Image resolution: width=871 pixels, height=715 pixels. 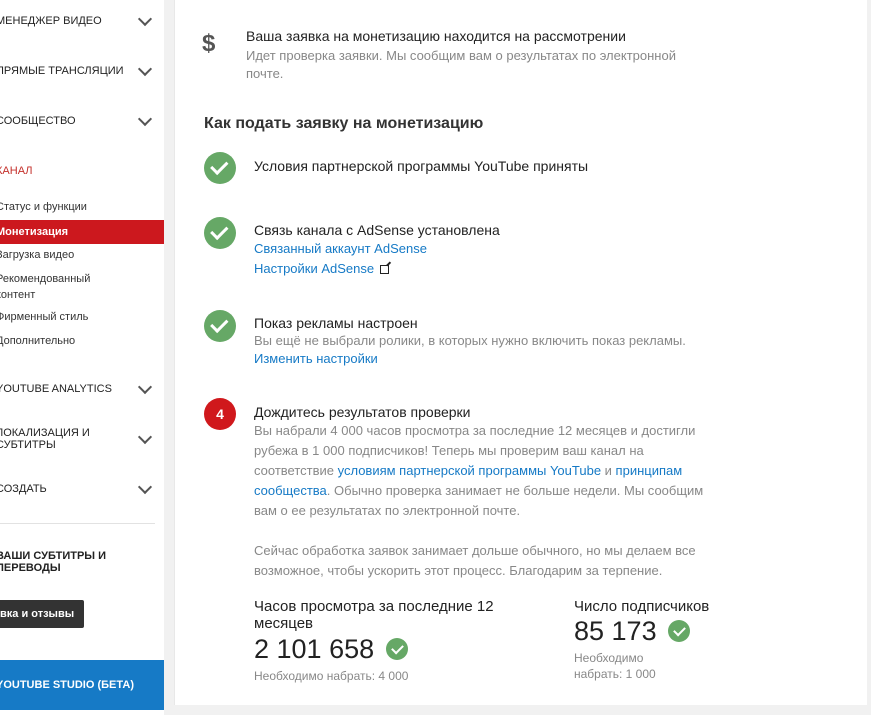 I want to click on subscribers-required: Необходимо набрать: 1 000, so click(x=615, y=666).